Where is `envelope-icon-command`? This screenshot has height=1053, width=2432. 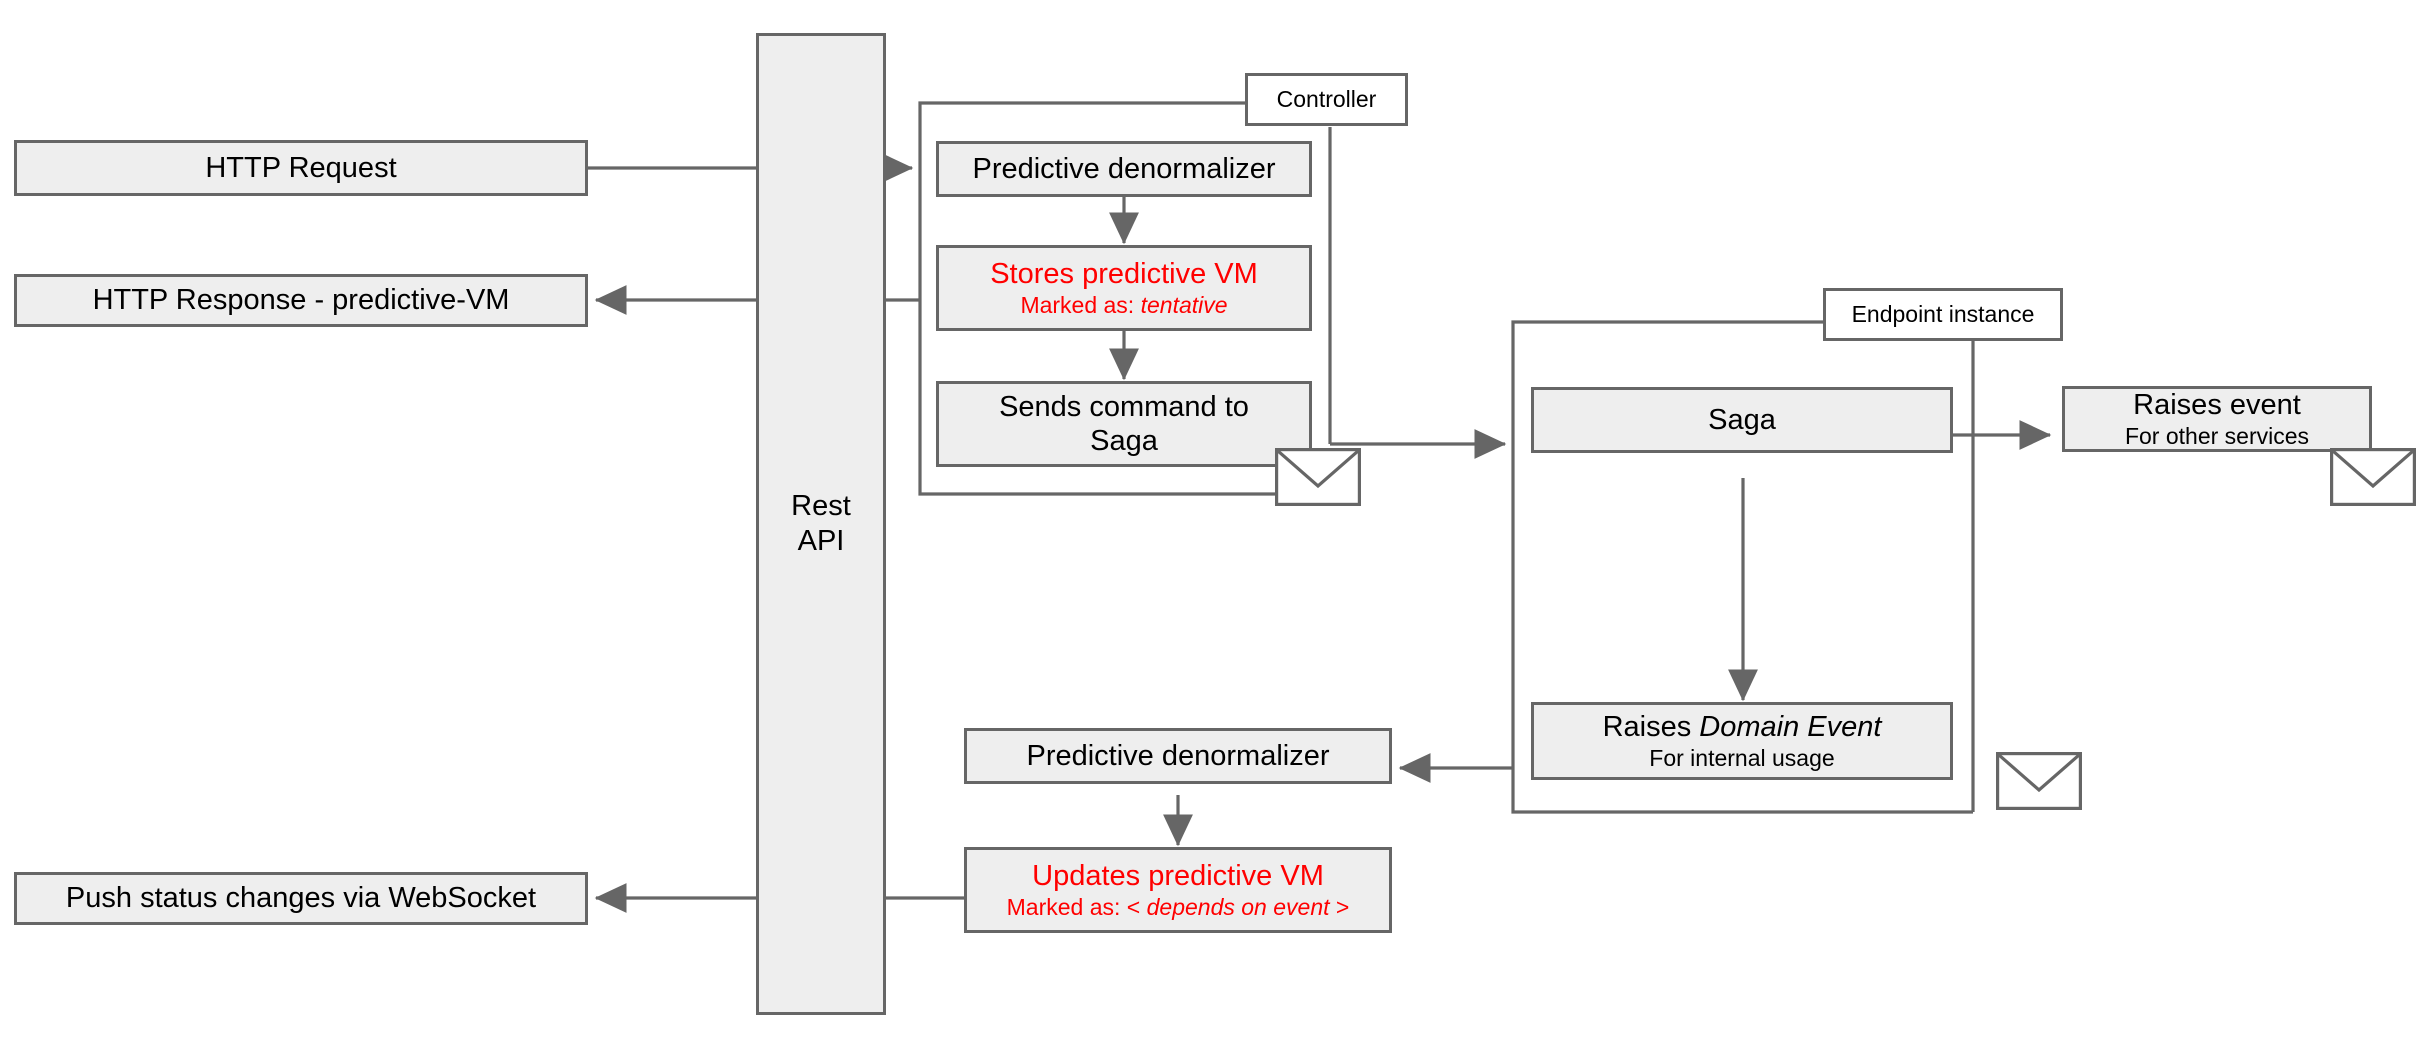
envelope-icon-command is located at coordinates (1318, 477).